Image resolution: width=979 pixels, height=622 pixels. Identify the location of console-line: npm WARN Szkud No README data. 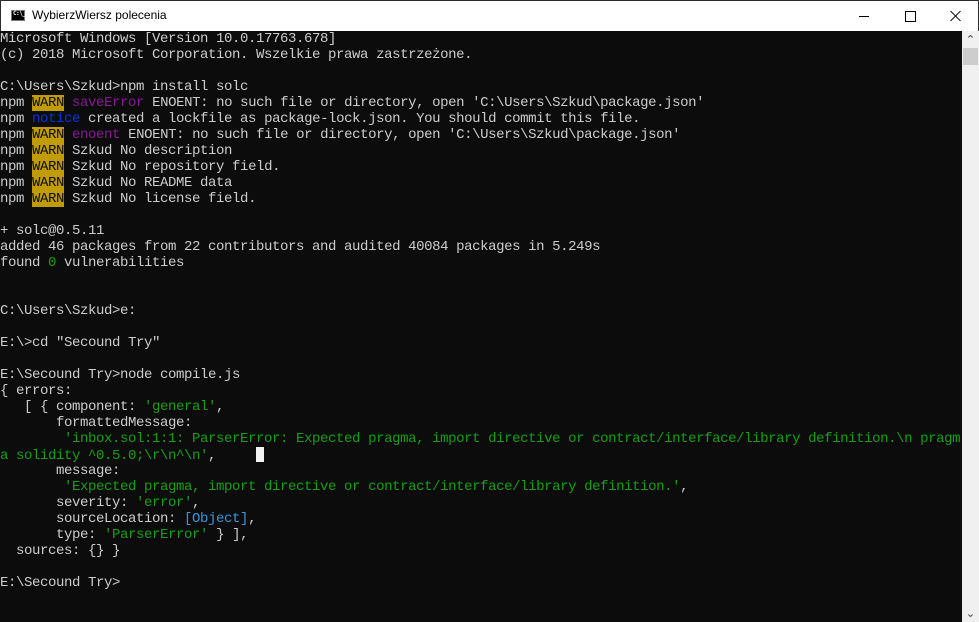
(481, 183).